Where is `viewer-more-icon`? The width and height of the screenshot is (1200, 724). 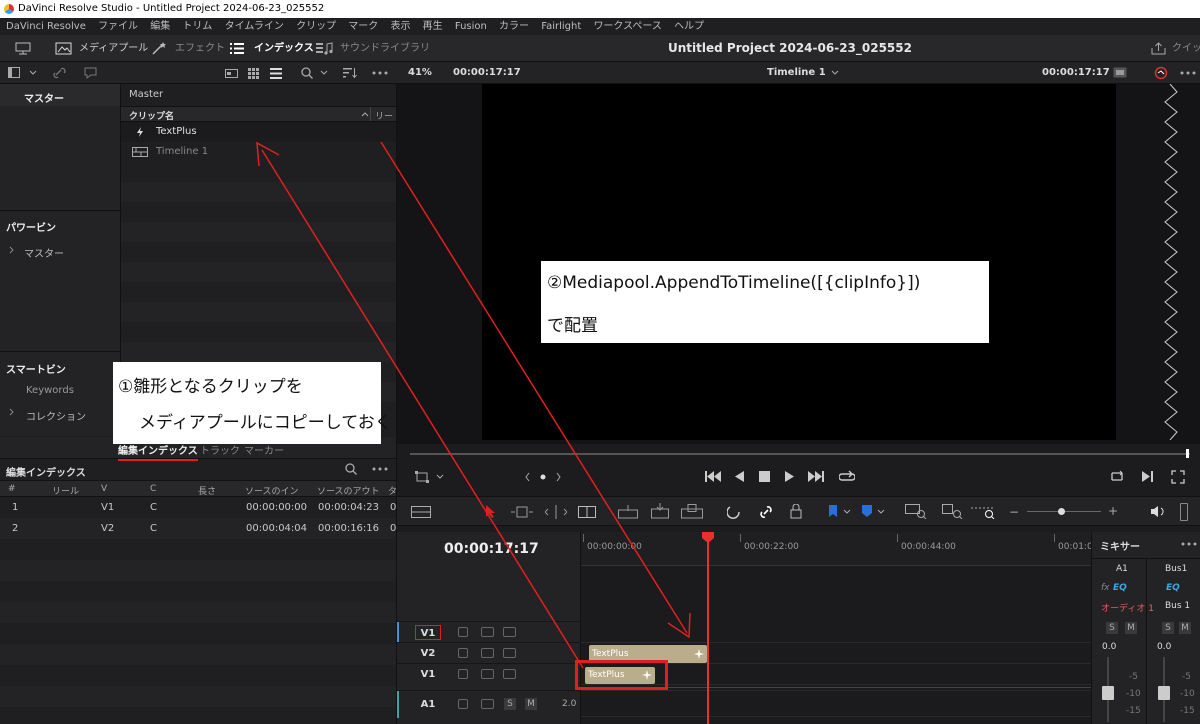
viewer-more-icon is located at coordinates (1188, 73).